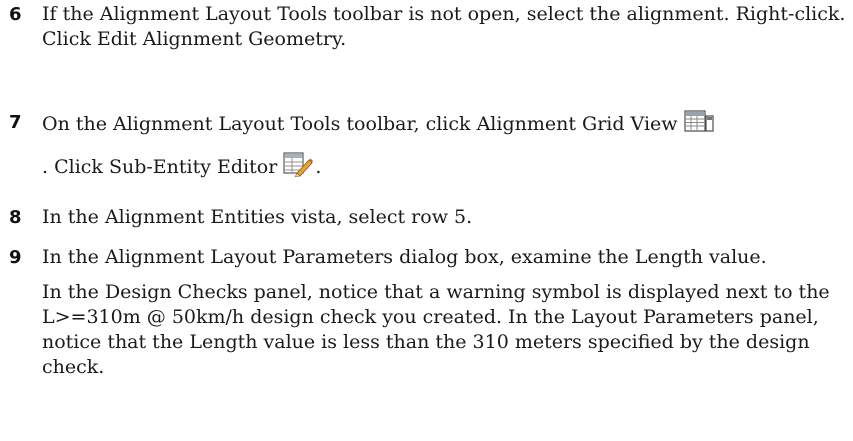  I want to click on step-number: 8, so click(15, 217).